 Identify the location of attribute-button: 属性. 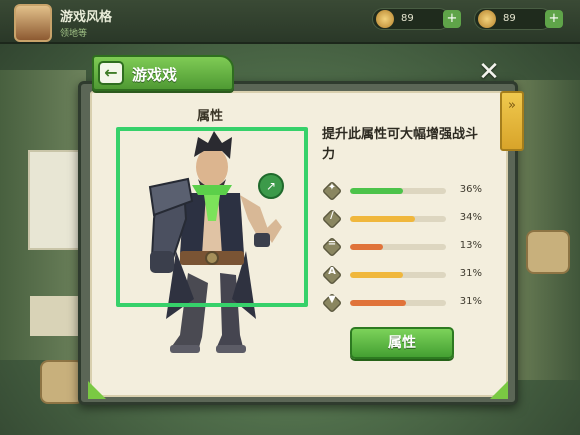
(402, 343).